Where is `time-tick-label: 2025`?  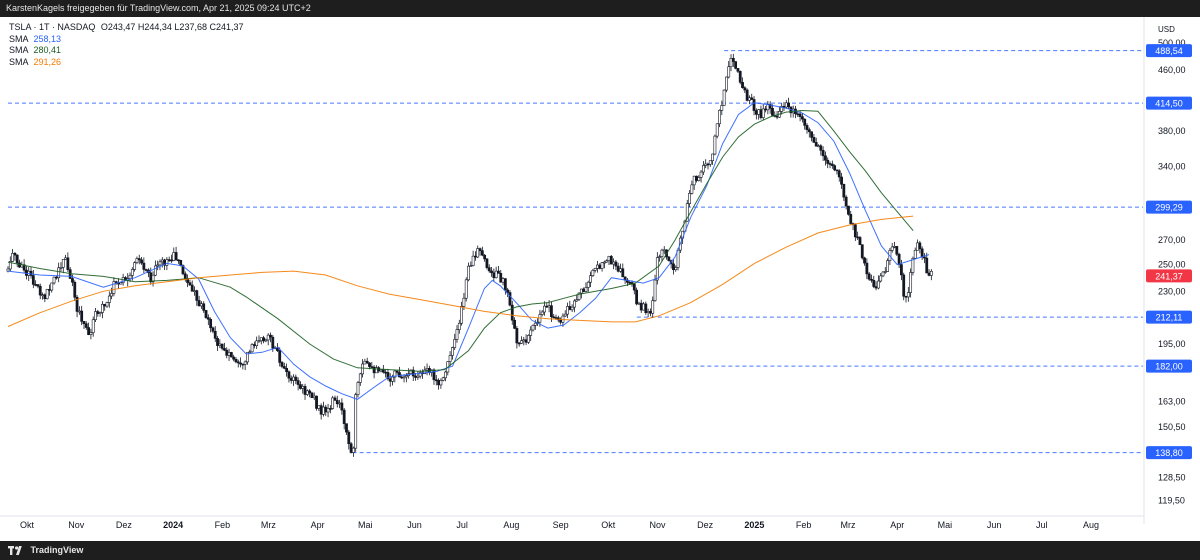
time-tick-label: 2025 is located at coordinates (754, 525).